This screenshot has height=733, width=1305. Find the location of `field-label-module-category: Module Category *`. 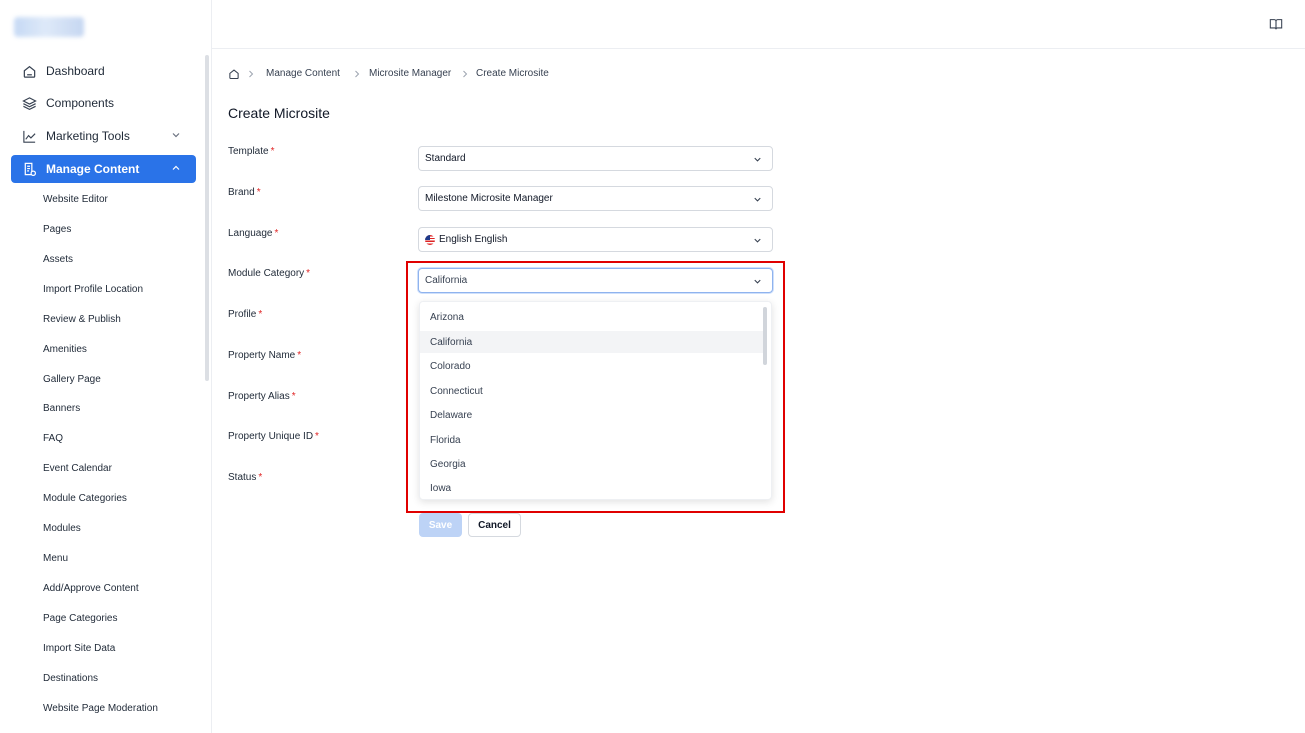

field-label-module-category: Module Category * is located at coordinates (269, 273).